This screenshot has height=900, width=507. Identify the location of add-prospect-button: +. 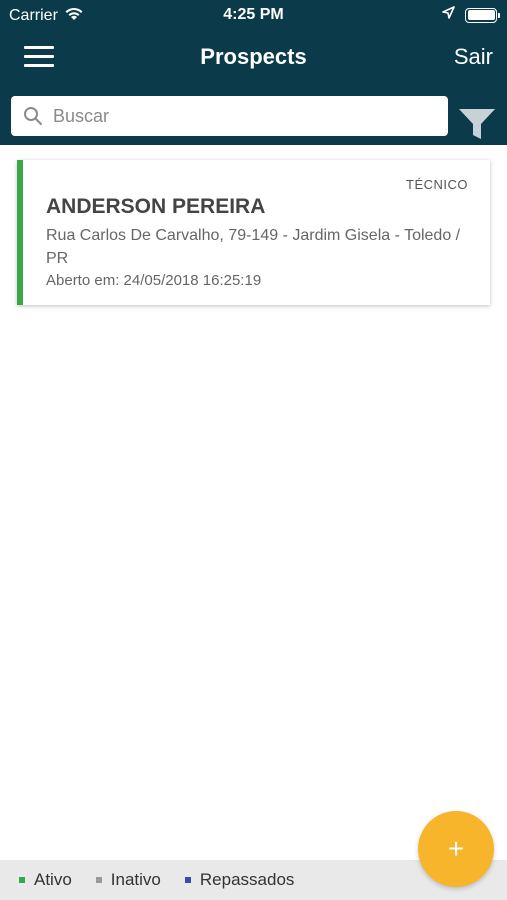
(456, 849).